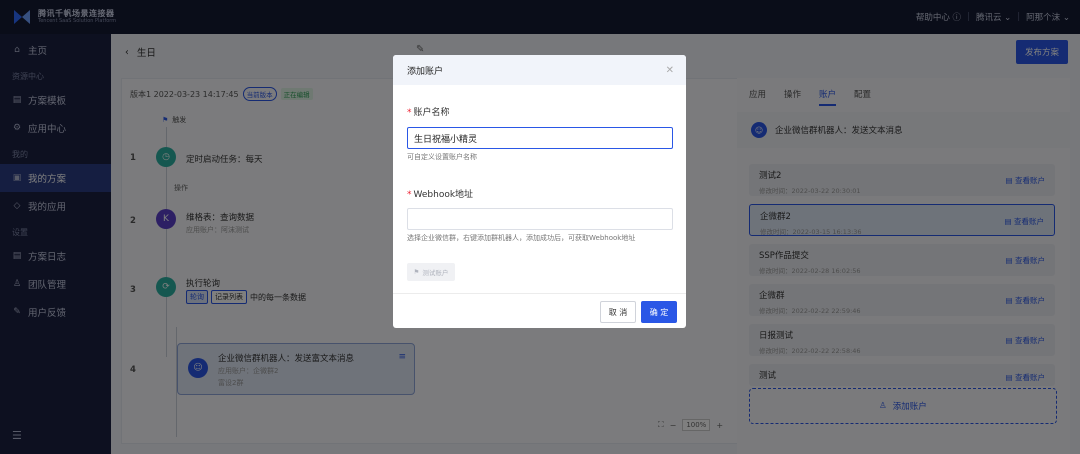 Image resolution: width=1080 pixels, height=454 pixels. What do you see at coordinates (540, 138) in the screenshot?
I see `account-name-input` at bounding box center [540, 138].